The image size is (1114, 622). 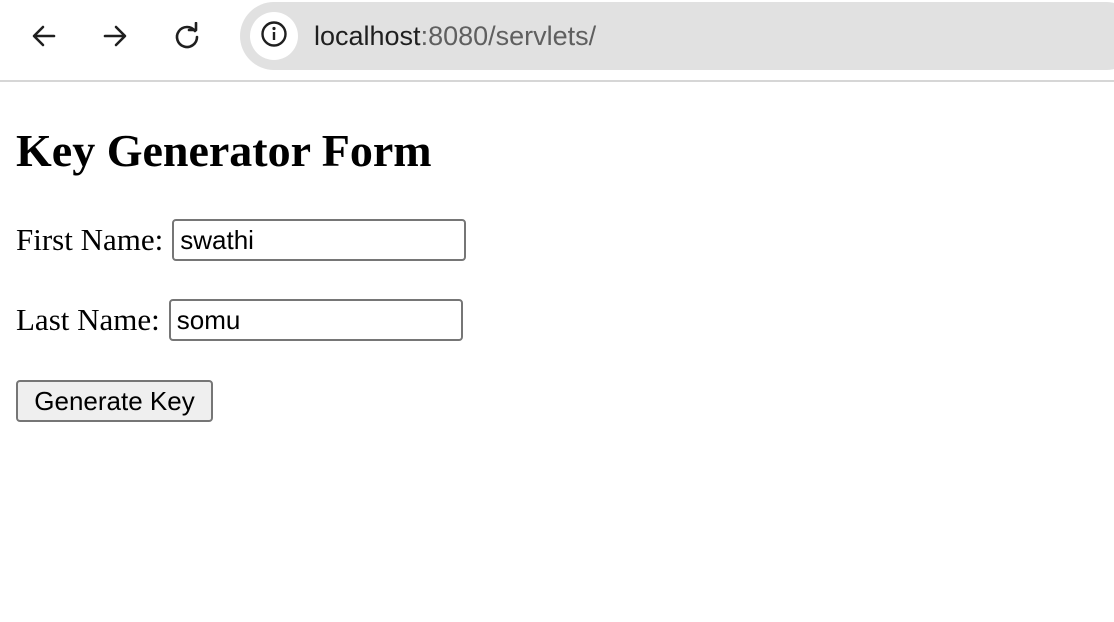 I want to click on reload-icon, so click(x=187, y=36).